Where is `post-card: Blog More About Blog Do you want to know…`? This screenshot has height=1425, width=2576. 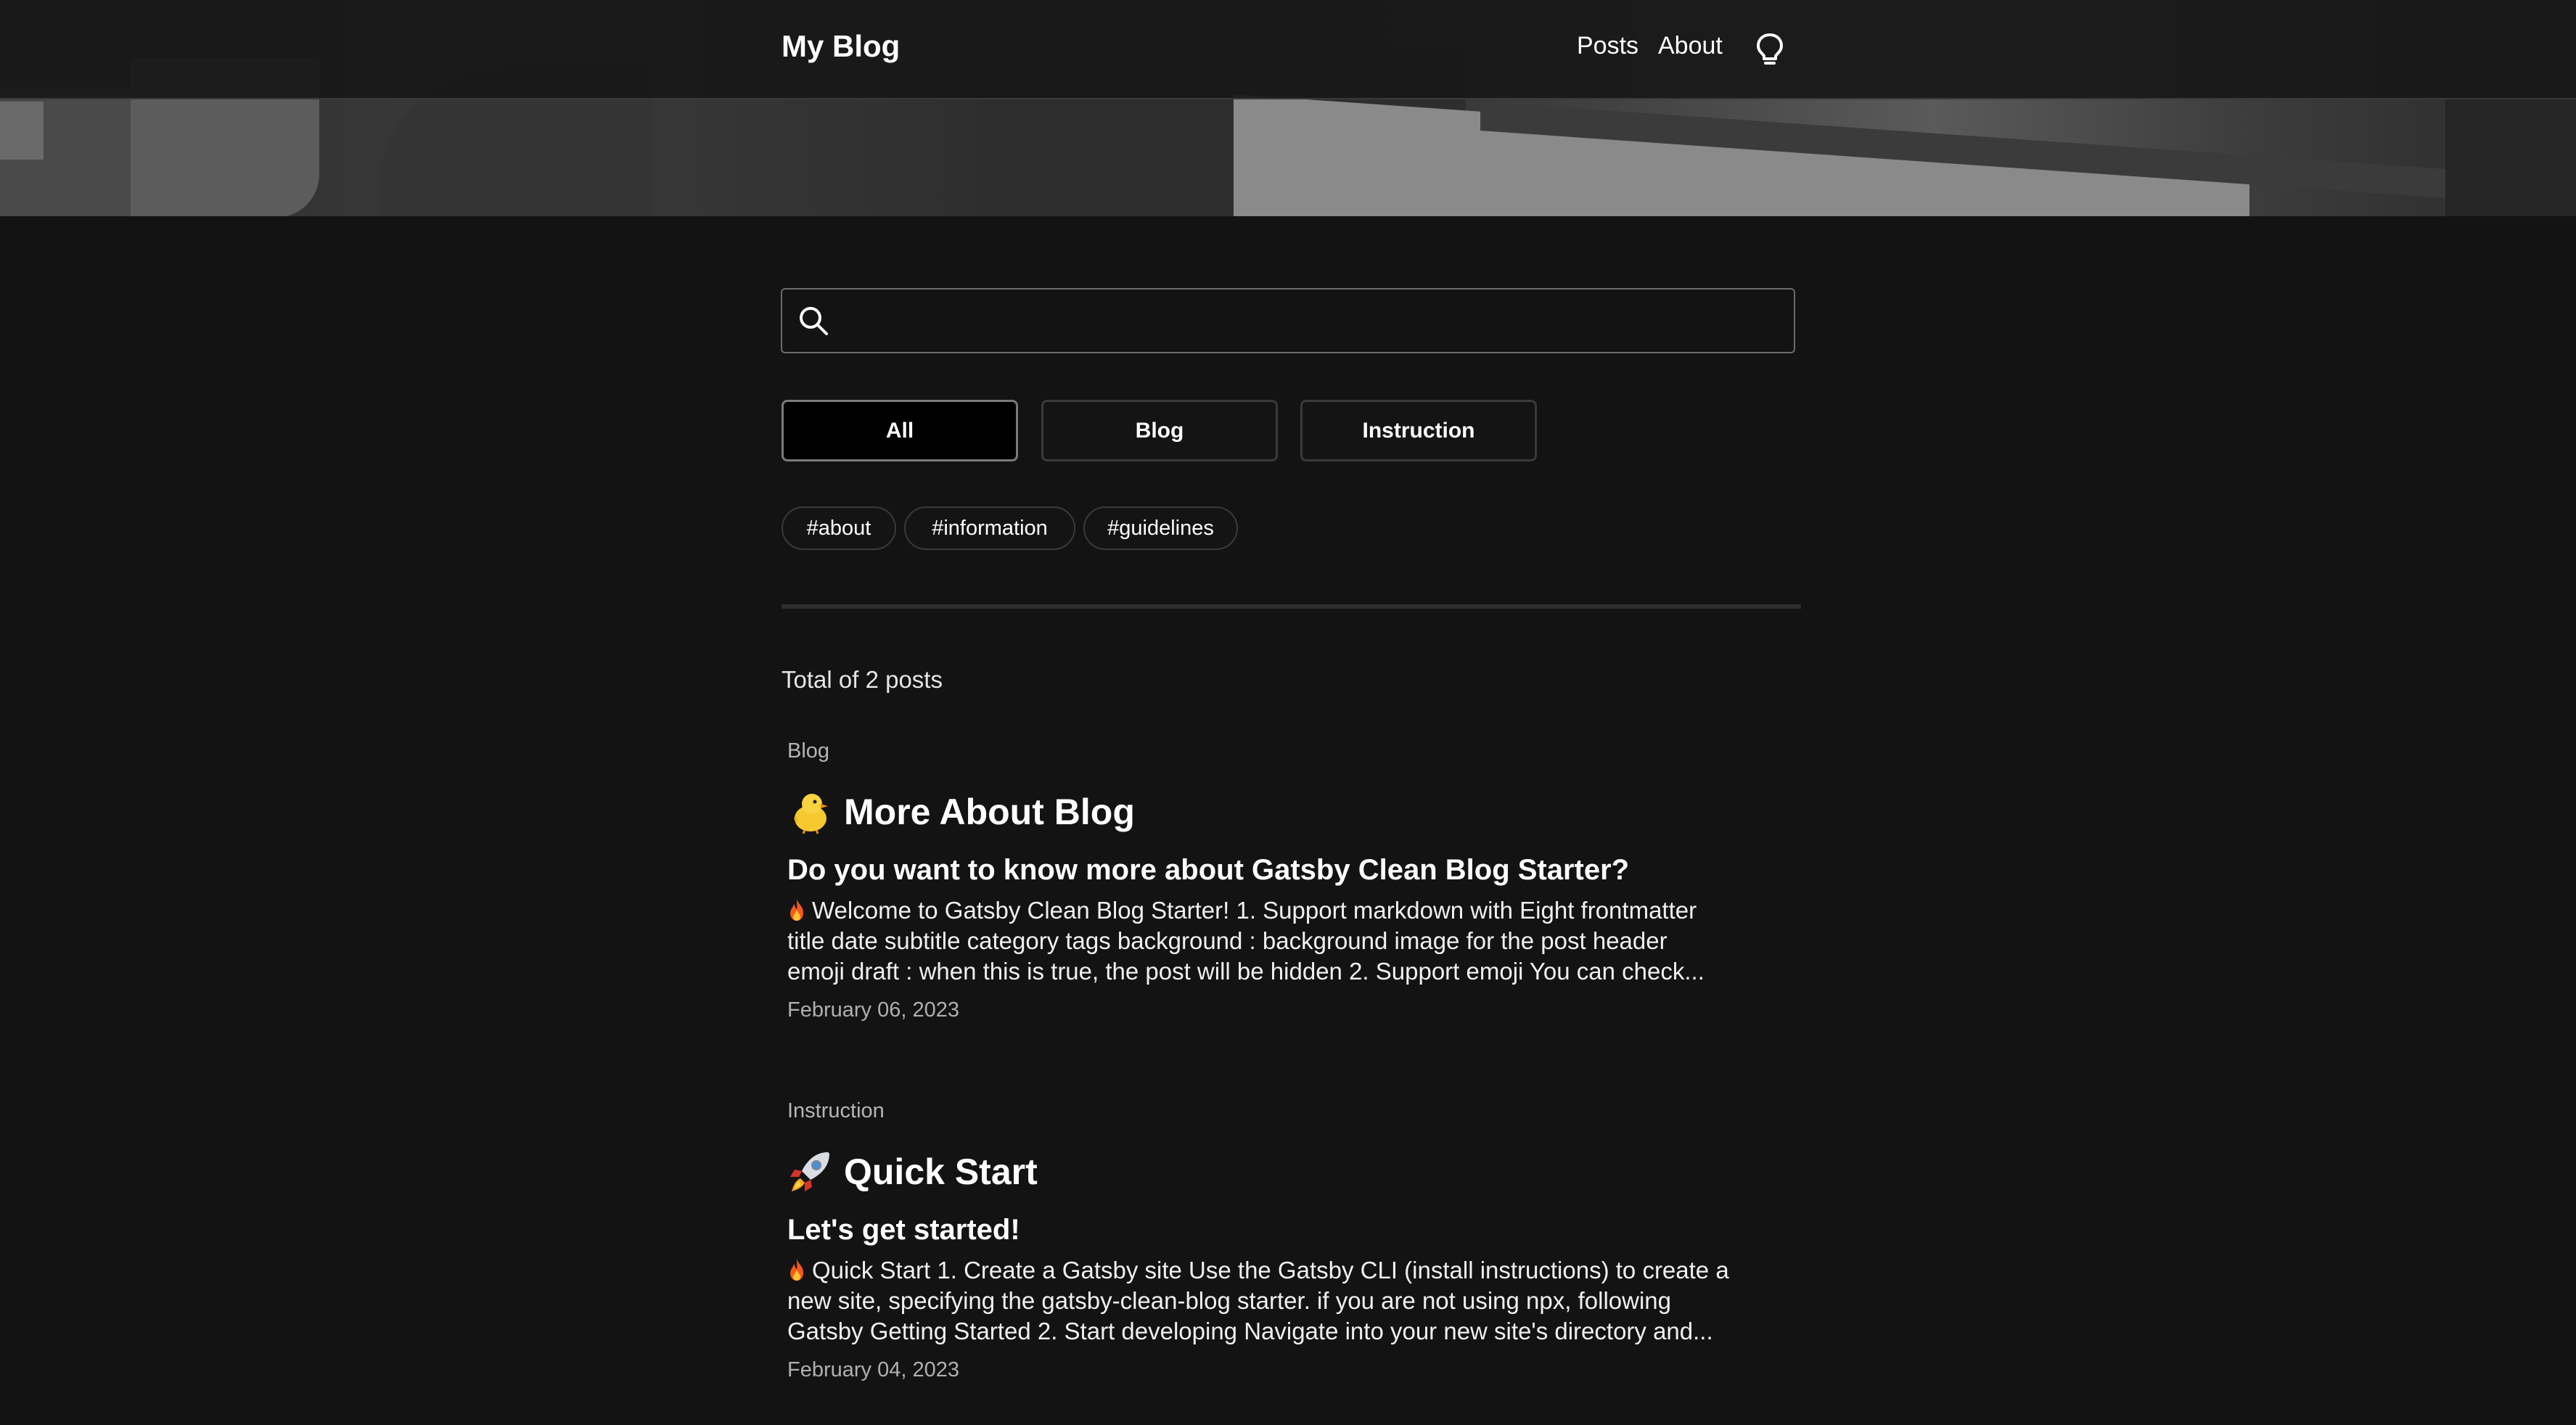
post-card: Blog More About Blog Do you want to know… is located at coordinates (1266, 880).